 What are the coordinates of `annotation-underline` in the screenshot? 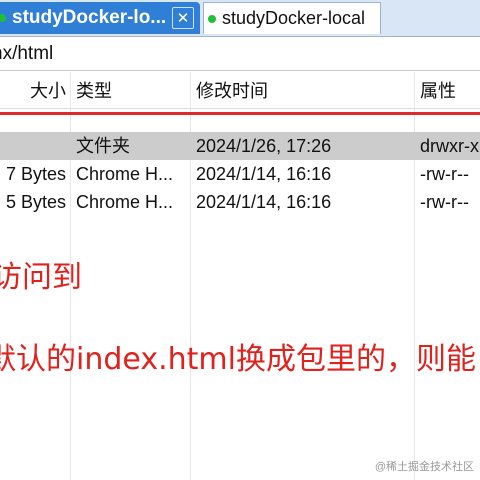 It's located at (240, 113).